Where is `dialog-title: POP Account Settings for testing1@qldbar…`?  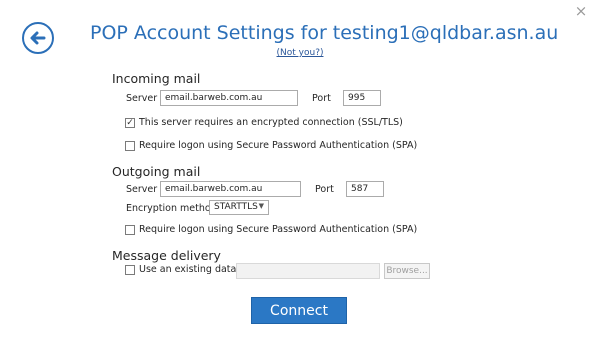 dialog-title: POP Account Settings for testing1@qldbar… is located at coordinates (324, 33).